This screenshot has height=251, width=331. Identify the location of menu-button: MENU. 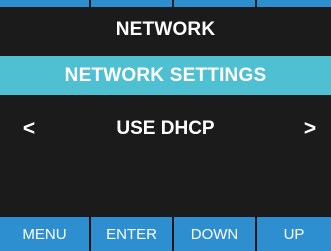
(44, 234).